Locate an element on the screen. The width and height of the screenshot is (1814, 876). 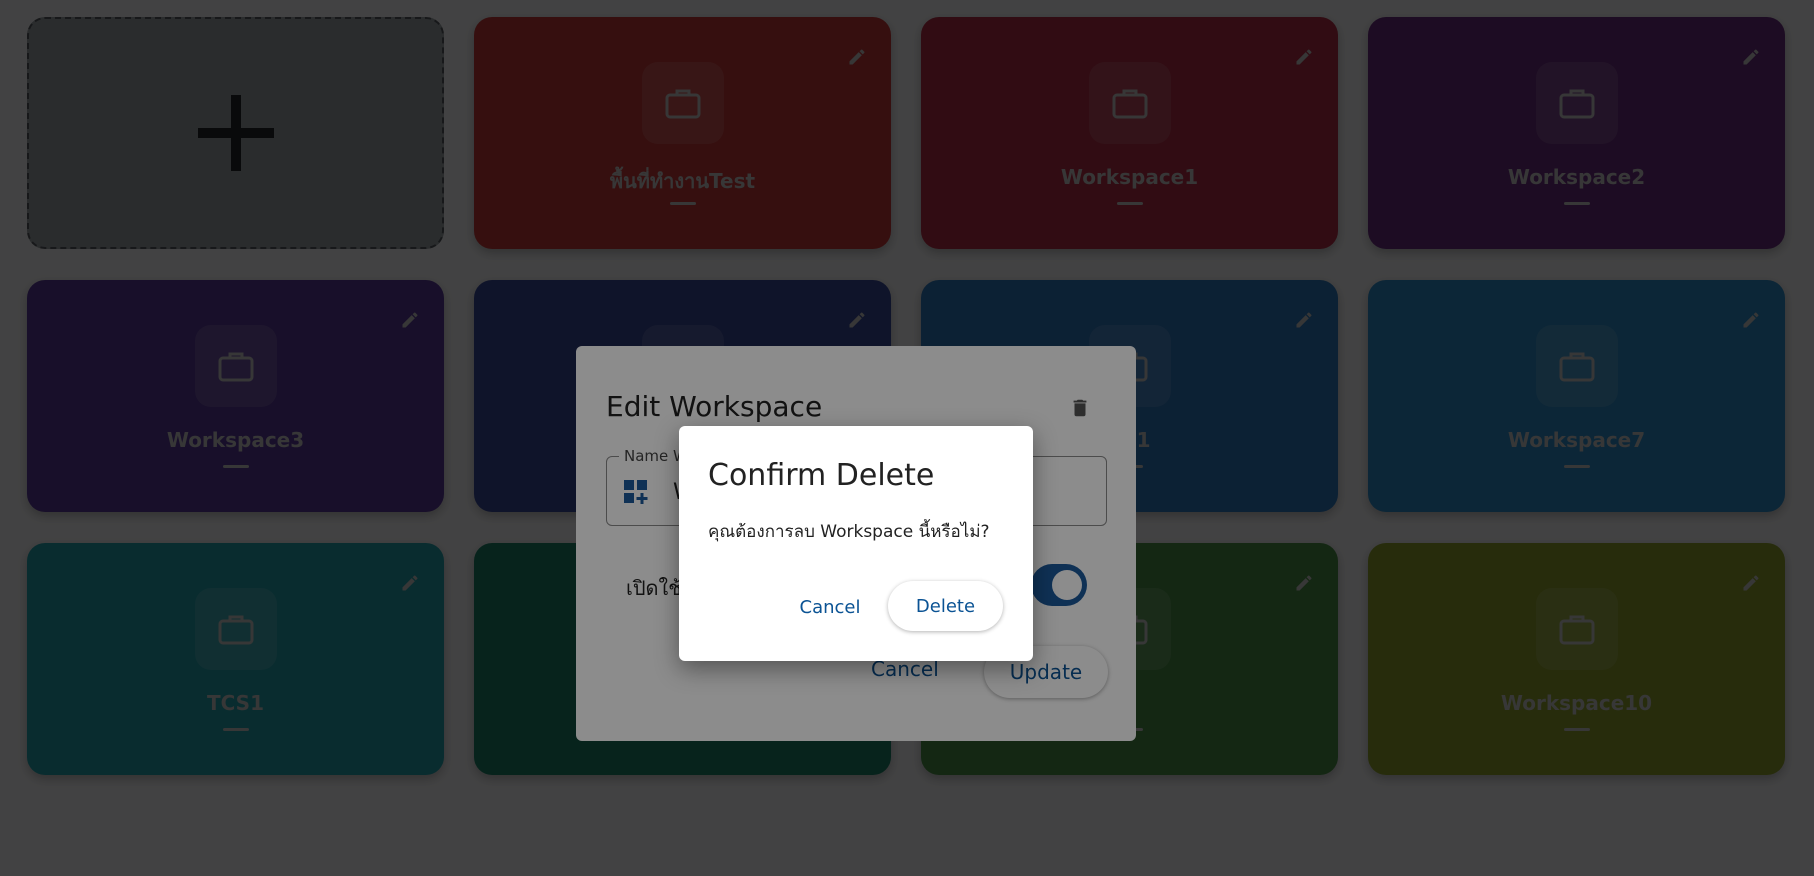
confirm-cancel-button: Cancel is located at coordinates (830, 607).